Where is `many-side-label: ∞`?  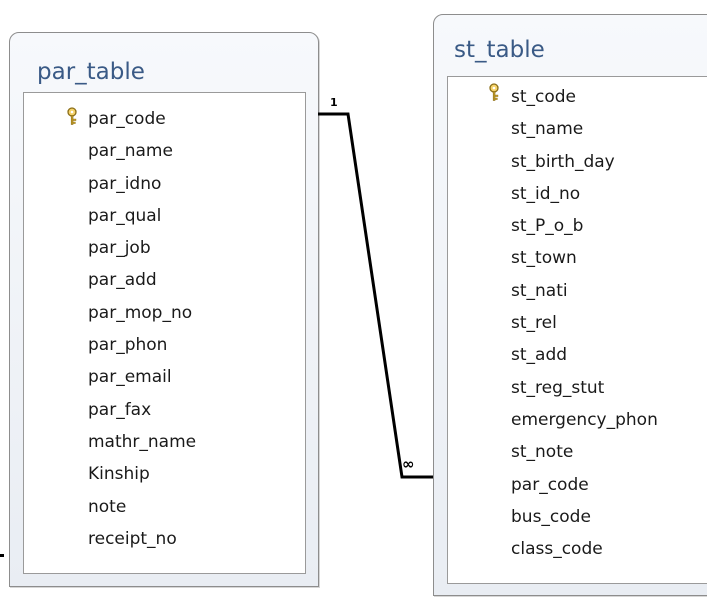 many-side-label: ∞ is located at coordinates (408, 464).